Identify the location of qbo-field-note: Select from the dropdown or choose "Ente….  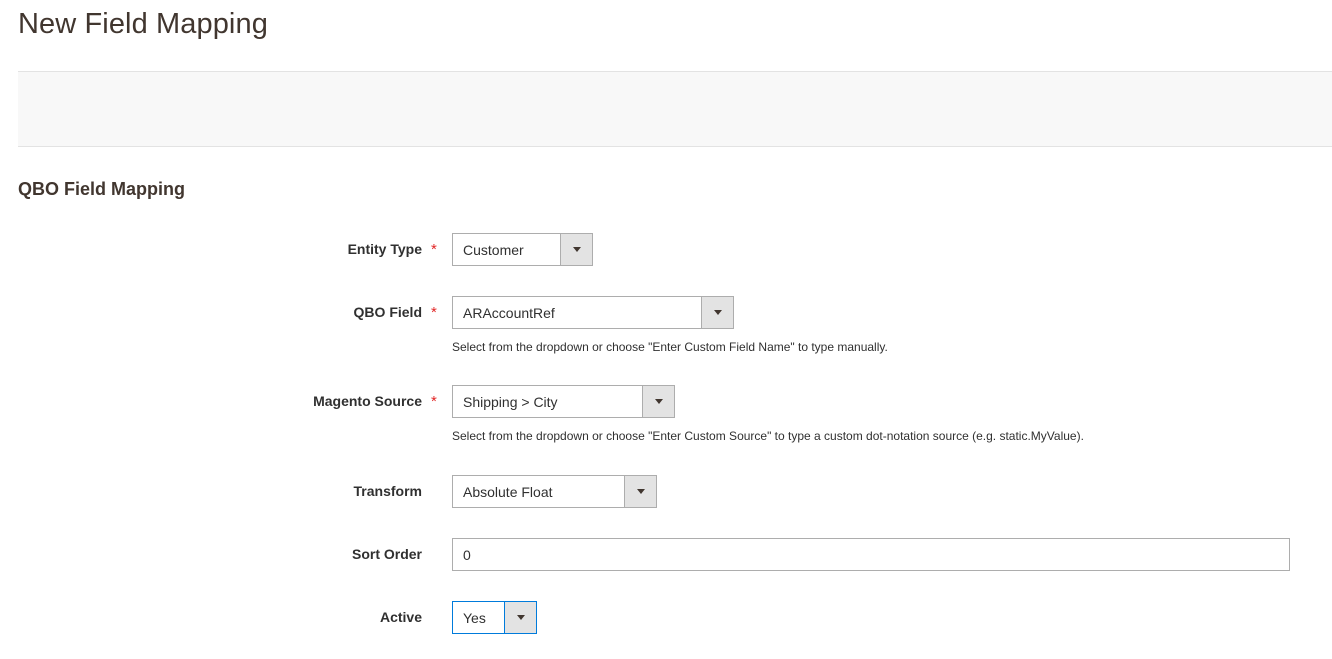
(670, 347).